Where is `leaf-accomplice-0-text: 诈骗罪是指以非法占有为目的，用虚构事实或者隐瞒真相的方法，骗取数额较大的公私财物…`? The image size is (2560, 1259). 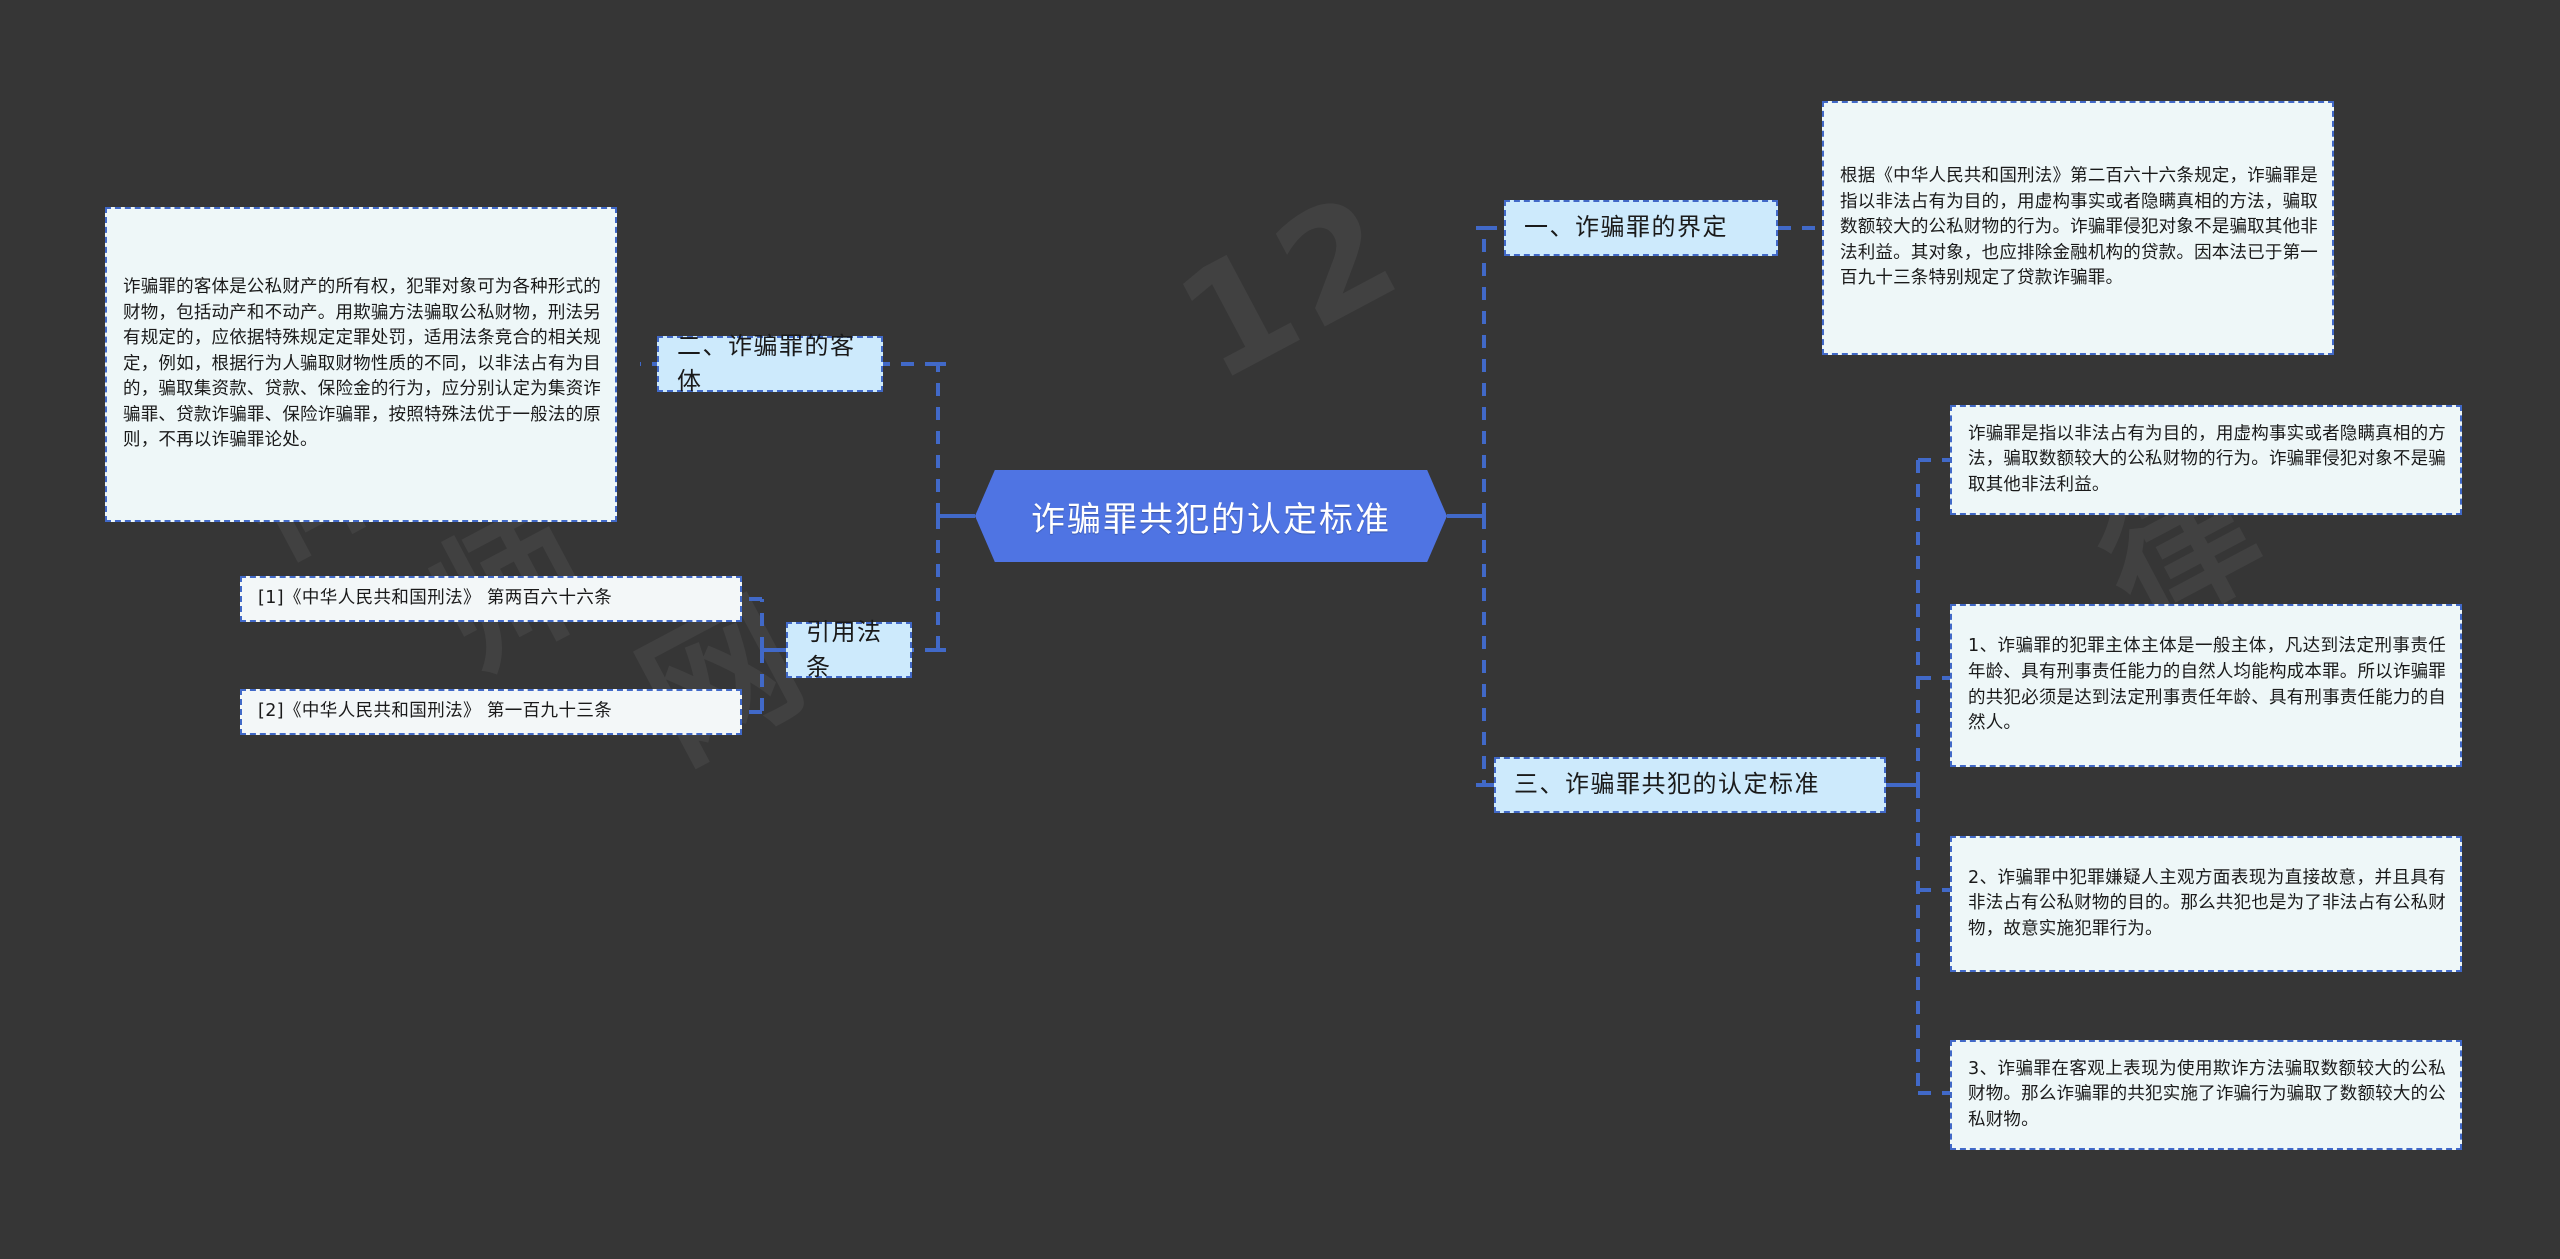
leaf-accomplice-0-text: 诈骗罪是指以非法占有为目的，用虚构事实或者隐瞒真相的方法，骗取数额较大的公私财物… is located at coordinates (2207, 459).